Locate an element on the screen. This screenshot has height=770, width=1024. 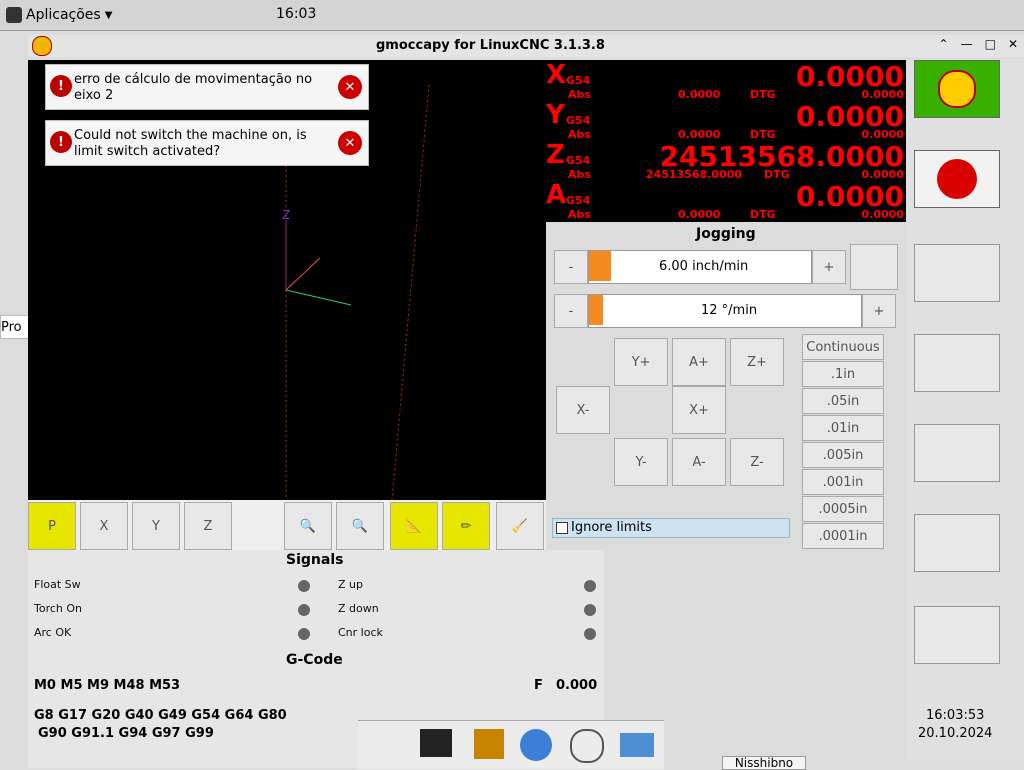
signal-torch-on: Torch On is located at coordinates (58, 608).